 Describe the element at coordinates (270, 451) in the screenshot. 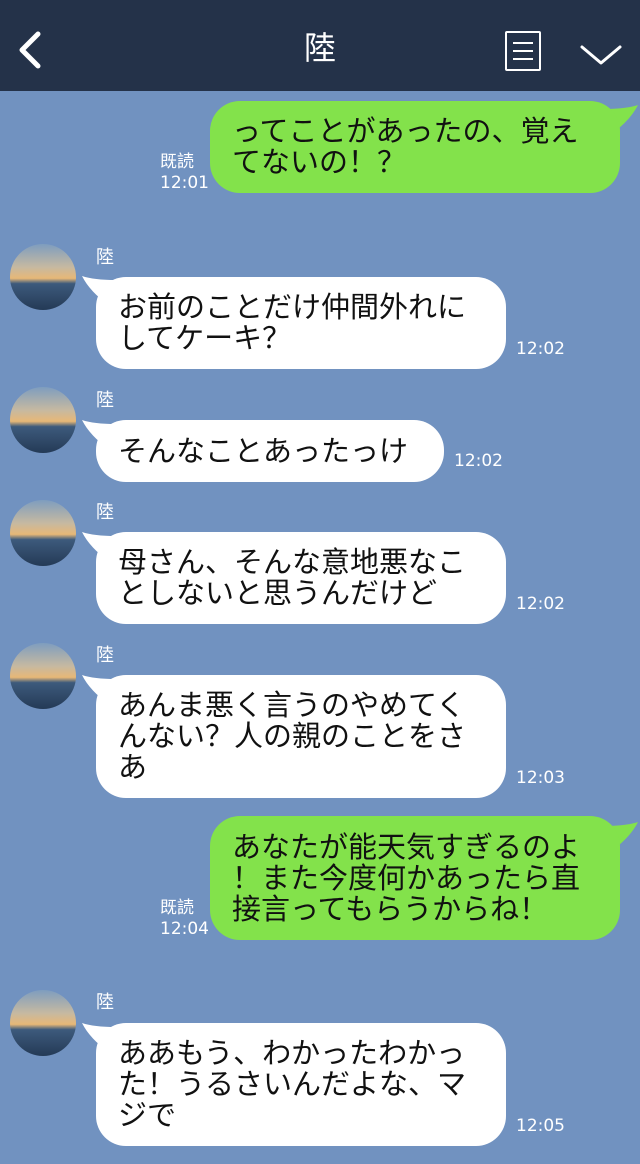

I see `message-bubble-incoming: そんなことあったっけ` at that location.